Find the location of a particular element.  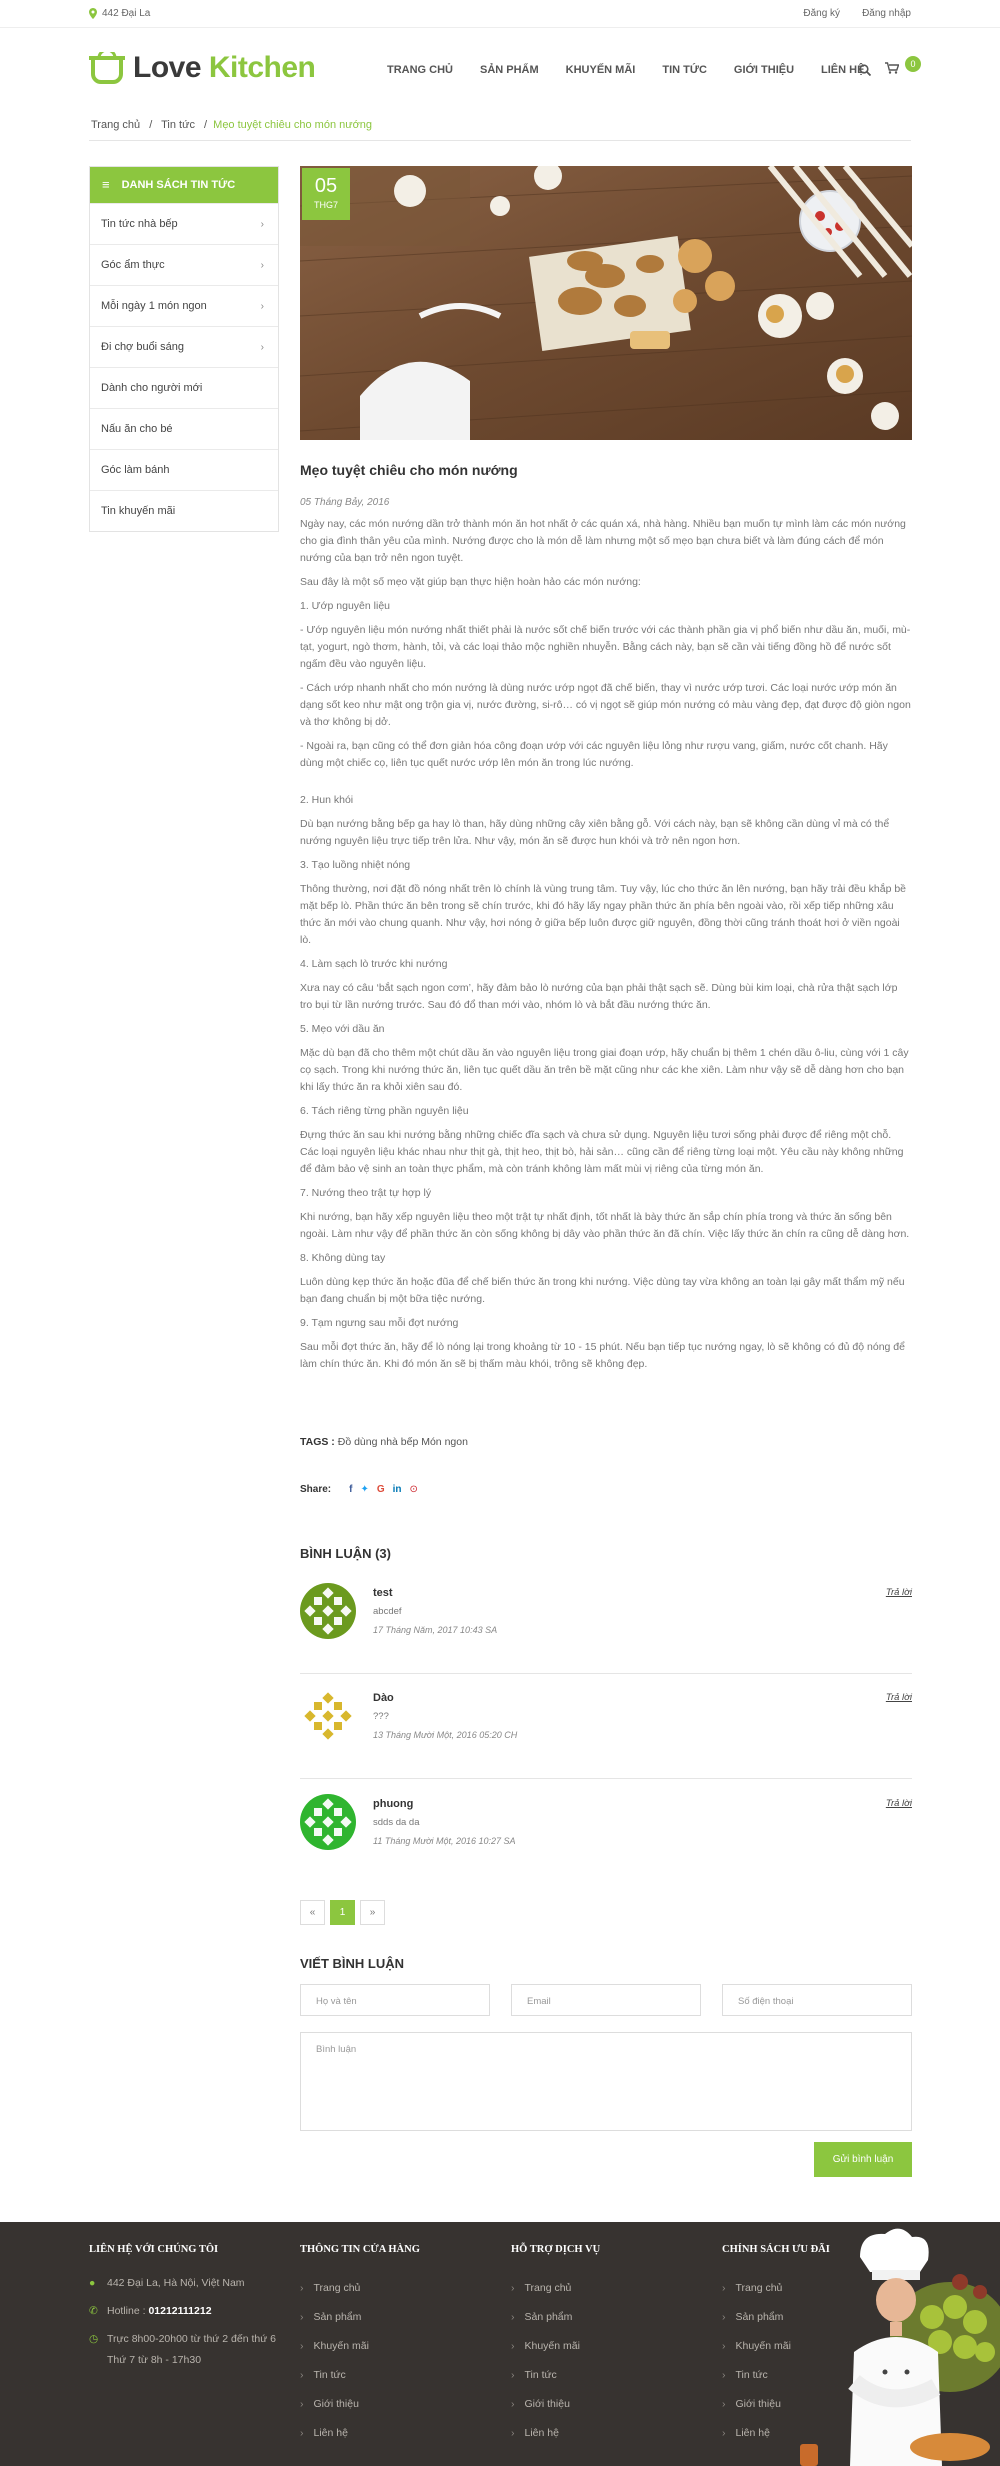

nav-promotions: KHUYẾN MÃI is located at coordinates (601, 70).